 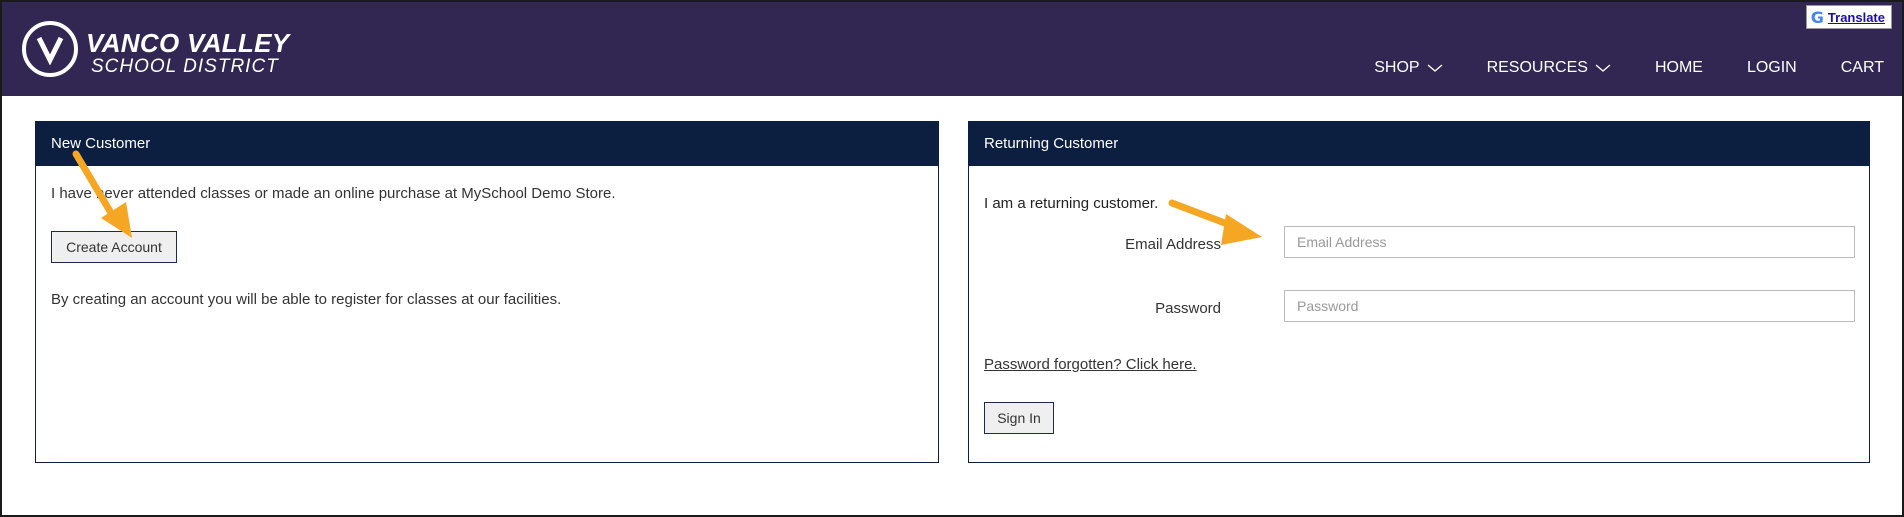 I want to click on nav-home: HOME, so click(x=1679, y=68).